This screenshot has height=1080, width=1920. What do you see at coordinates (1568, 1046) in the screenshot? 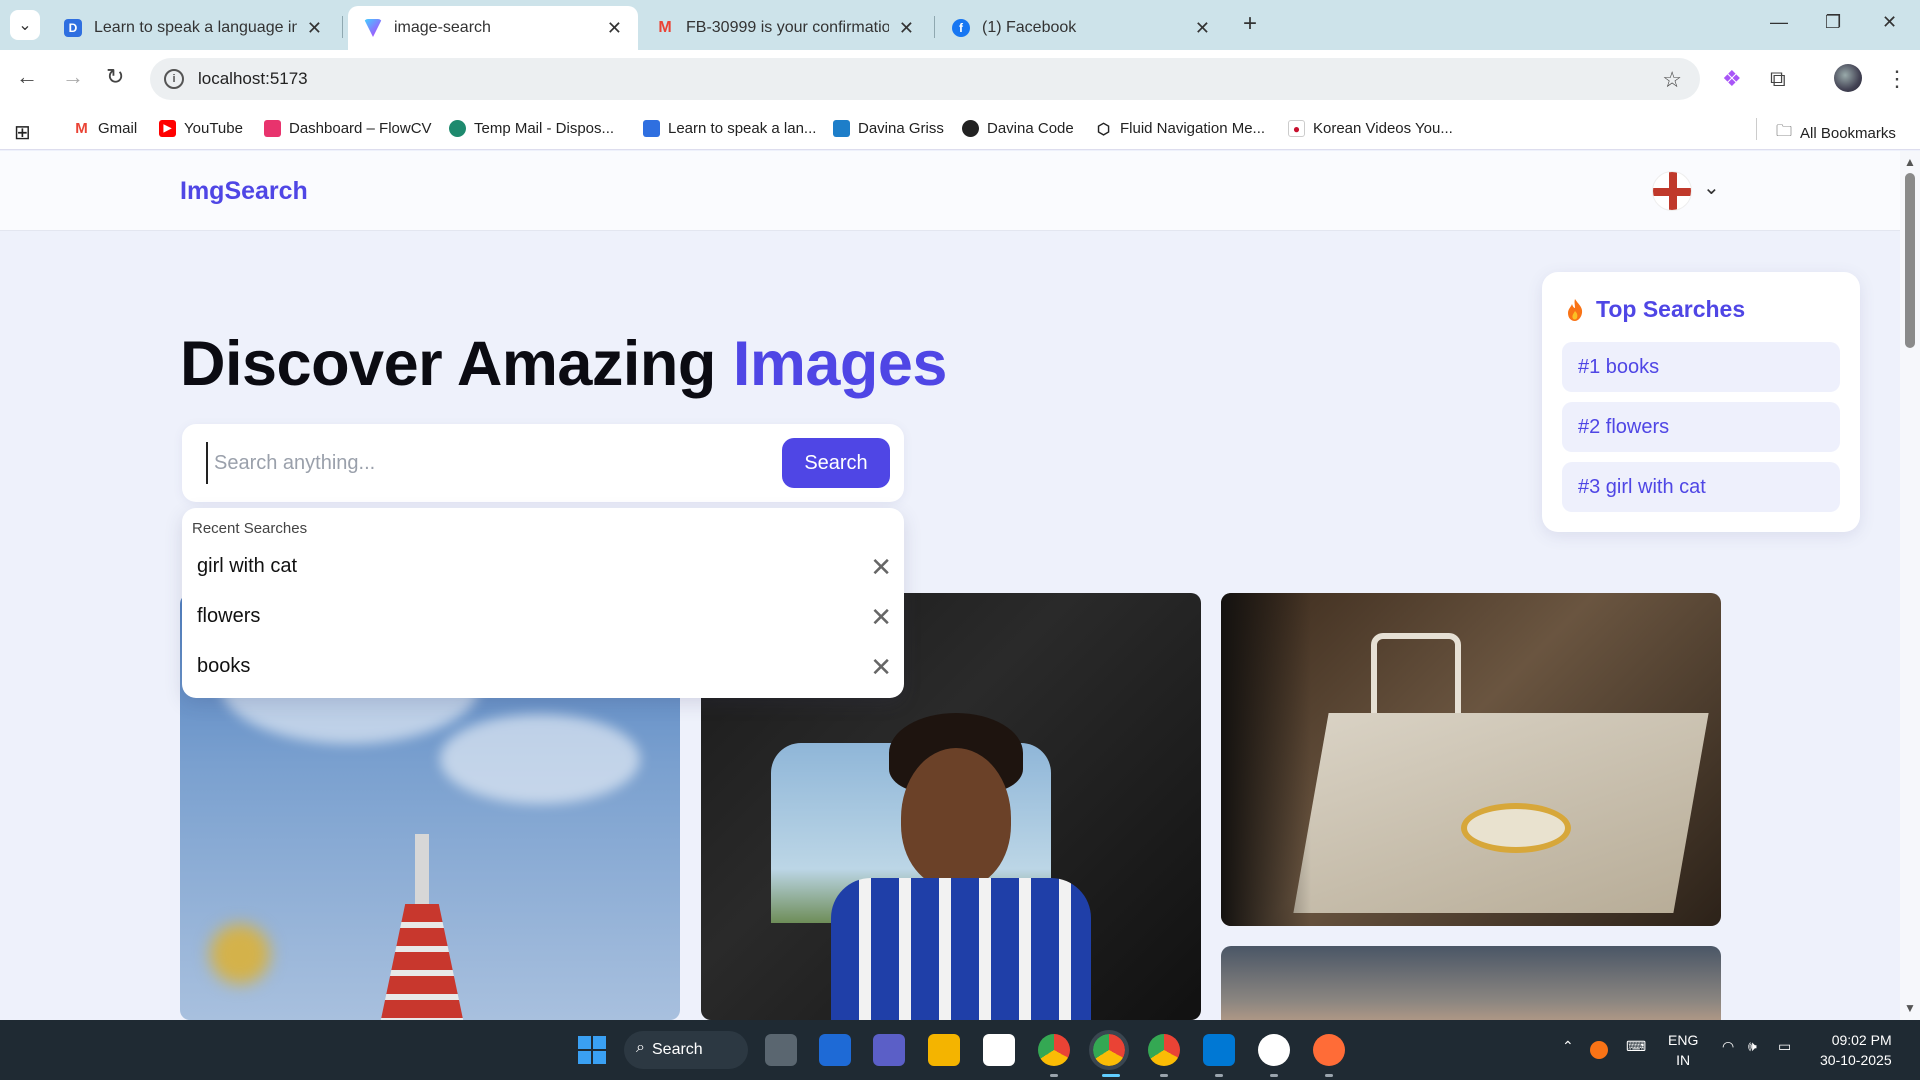
I see `show-hidden-icons-chevron-icon: ⌃` at bounding box center [1568, 1046].